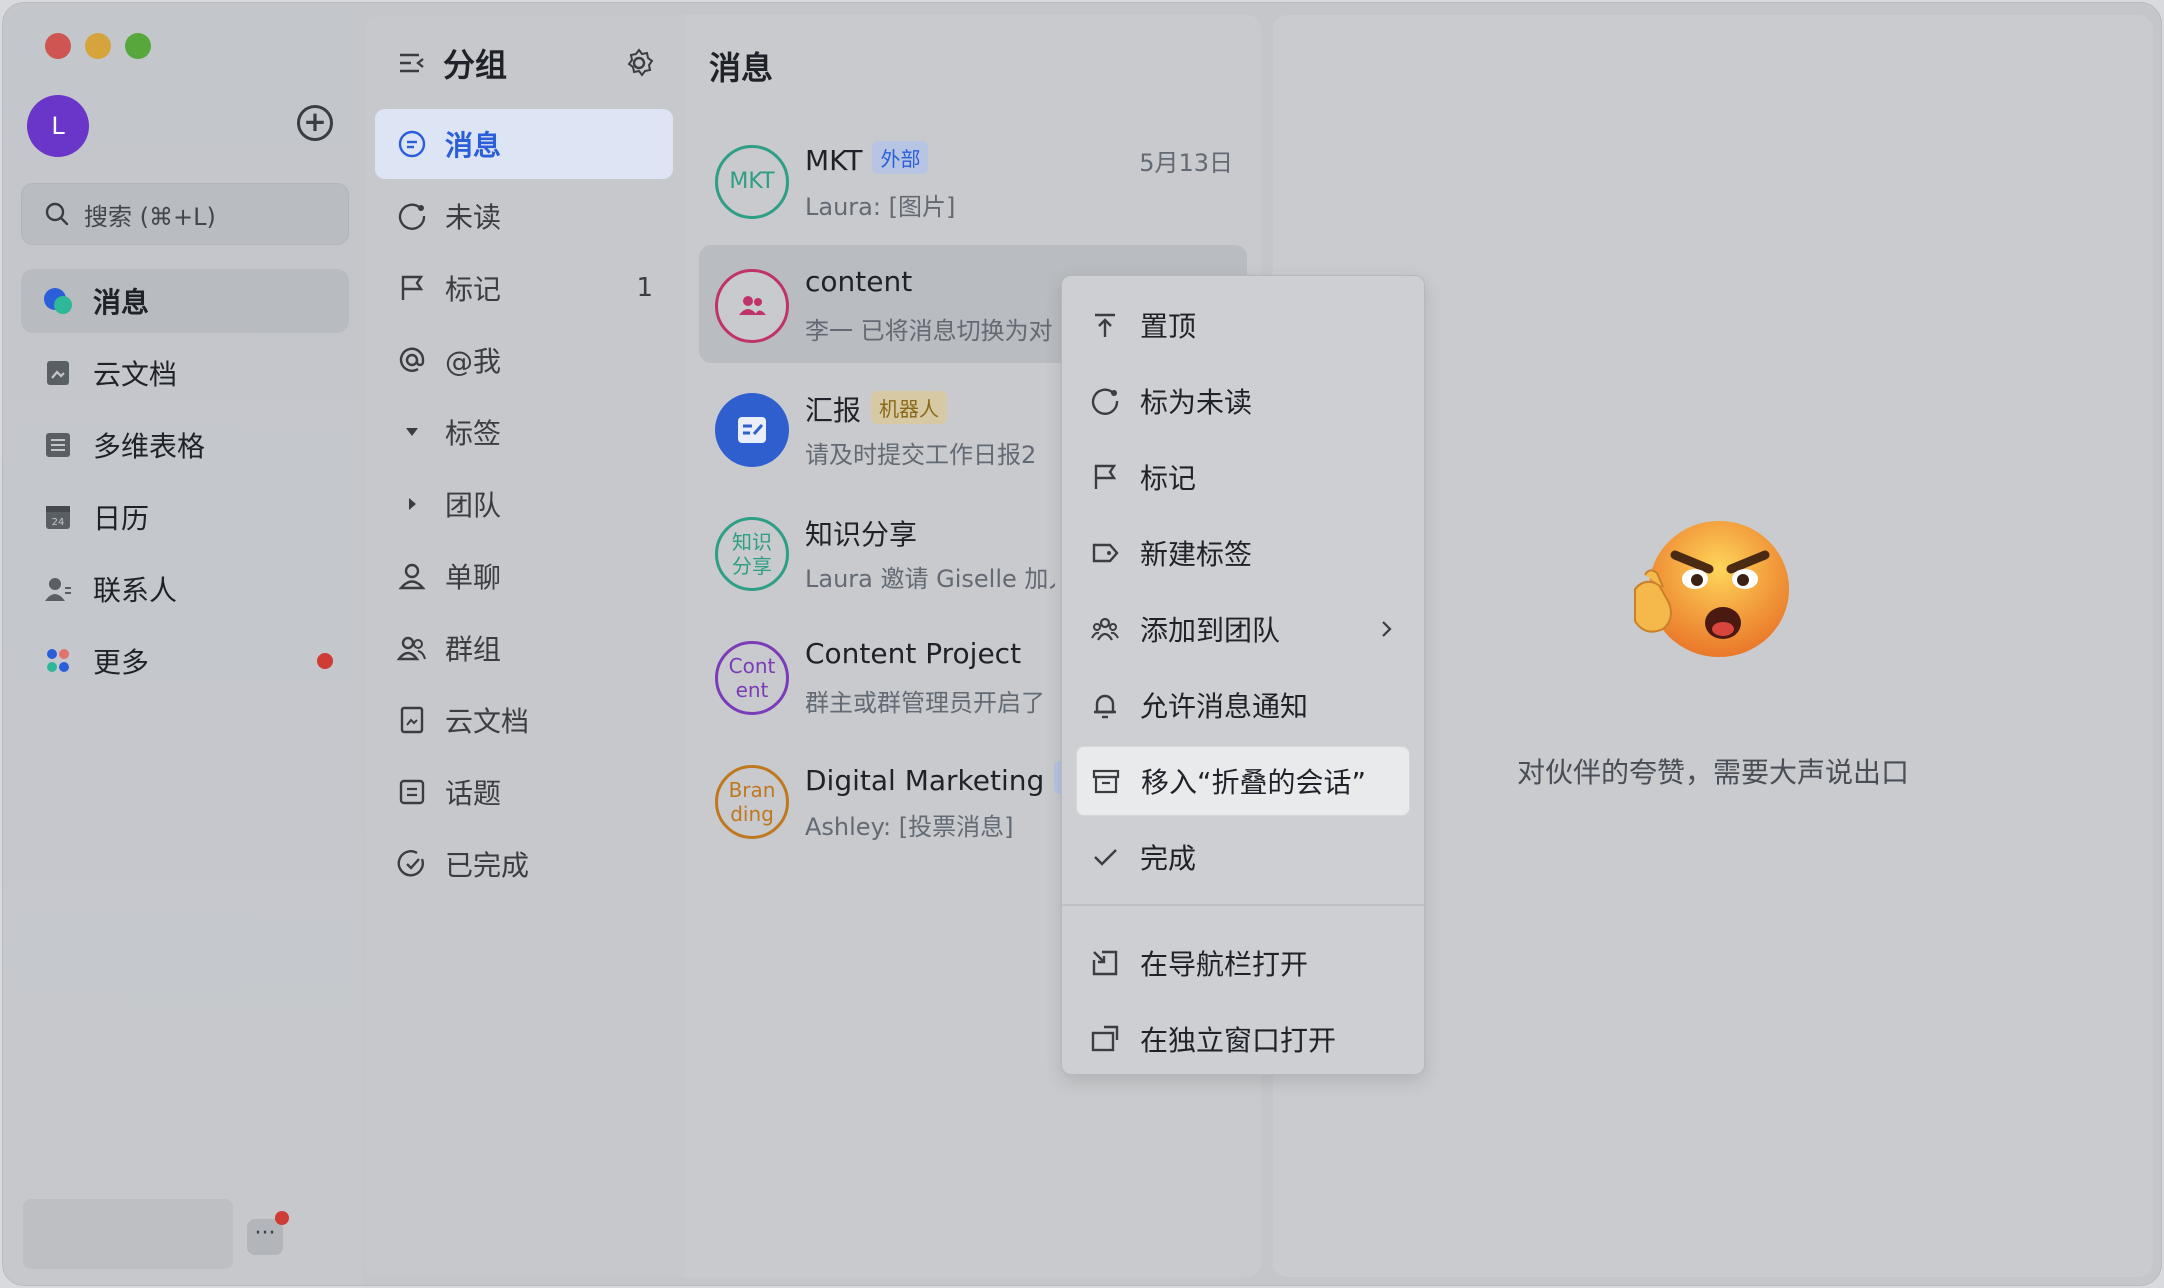 The height and width of the screenshot is (1288, 2164). I want to click on sidebar-item-cloud-docs: 云文档, so click(185, 373).